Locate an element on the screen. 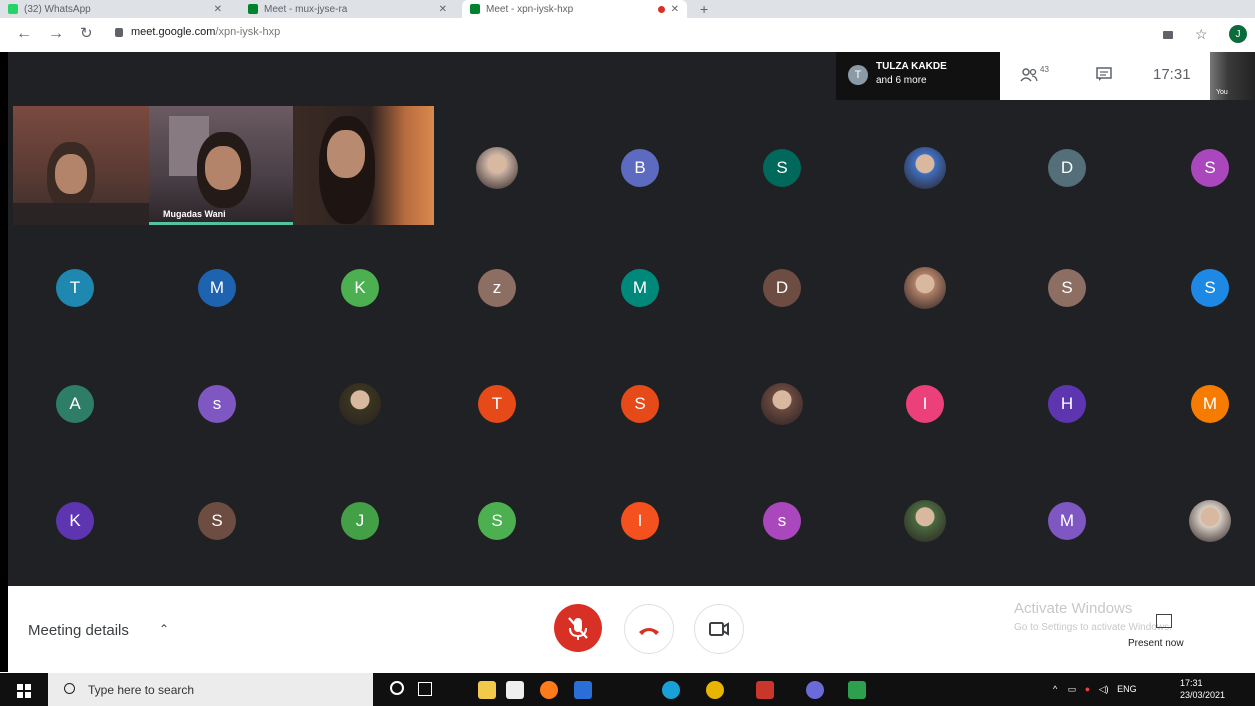  taskbar-search: Type here to search is located at coordinates (210, 689).